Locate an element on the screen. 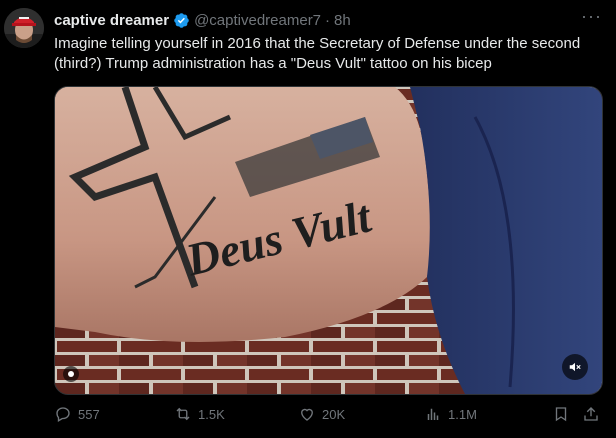  mute-toggle-button is located at coordinates (575, 367).